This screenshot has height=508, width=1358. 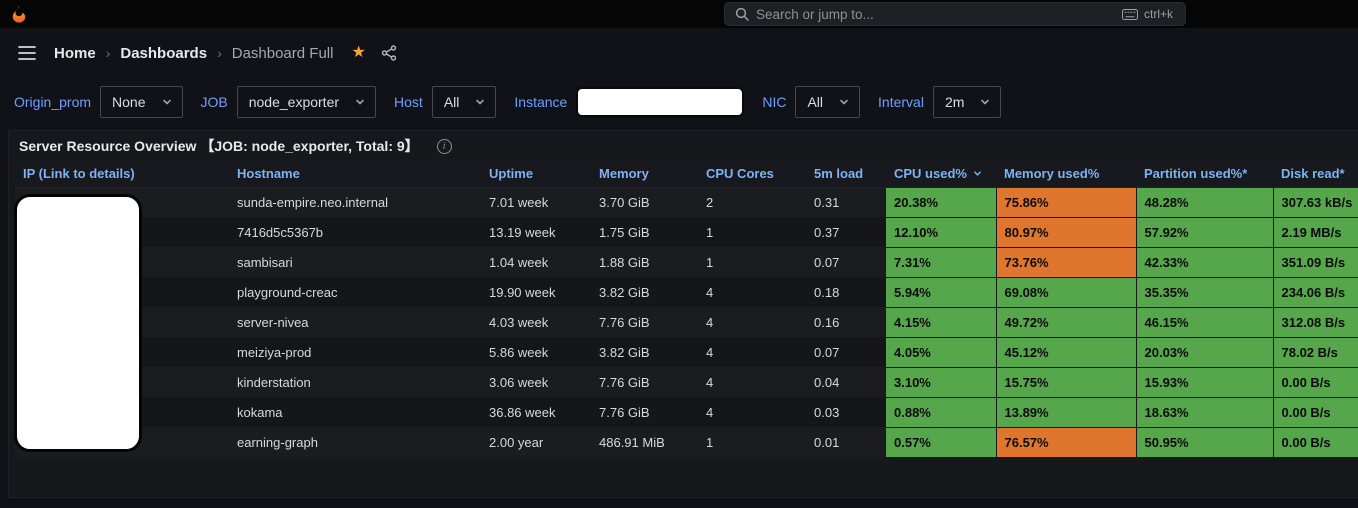 I want to click on disk-read-cell: 2.19 MB/s, so click(x=1315, y=232).